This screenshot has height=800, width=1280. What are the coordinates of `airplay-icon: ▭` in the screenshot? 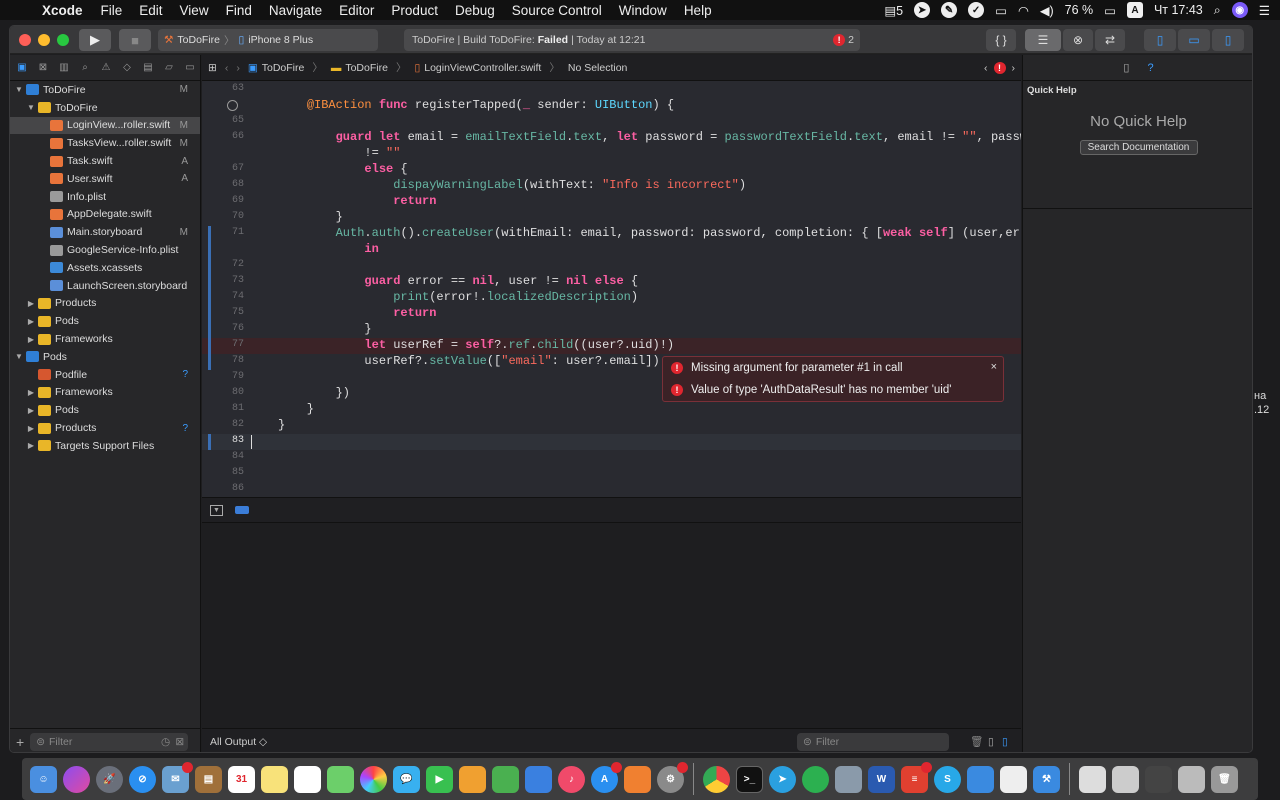 It's located at (1001, 10).